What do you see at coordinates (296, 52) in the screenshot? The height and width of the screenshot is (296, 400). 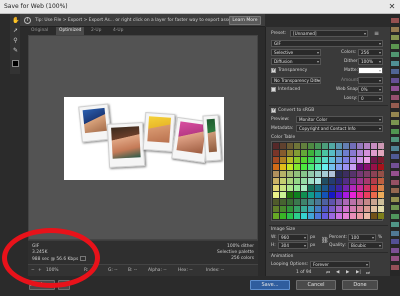 I see `color-reduction-dropdown: Selective` at bounding box center [296, 52].